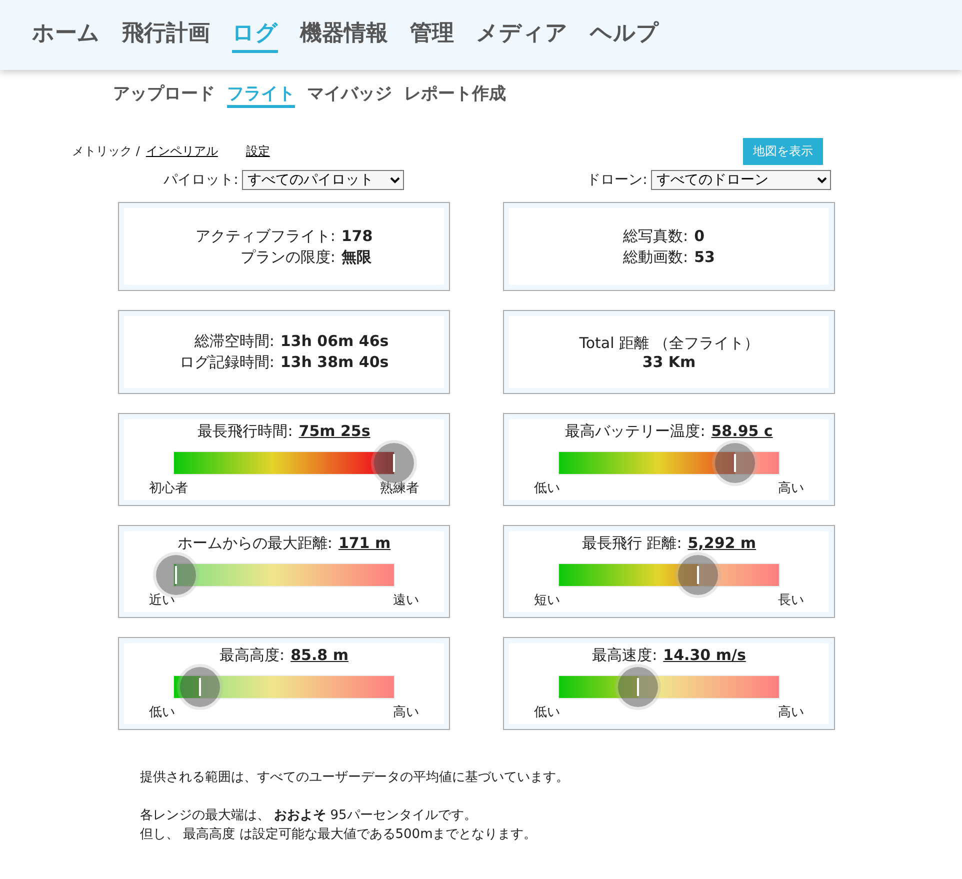  Describe the element at coordinates (432, 35) in the screenshot. I see `nav-tab: 管理` at that location.